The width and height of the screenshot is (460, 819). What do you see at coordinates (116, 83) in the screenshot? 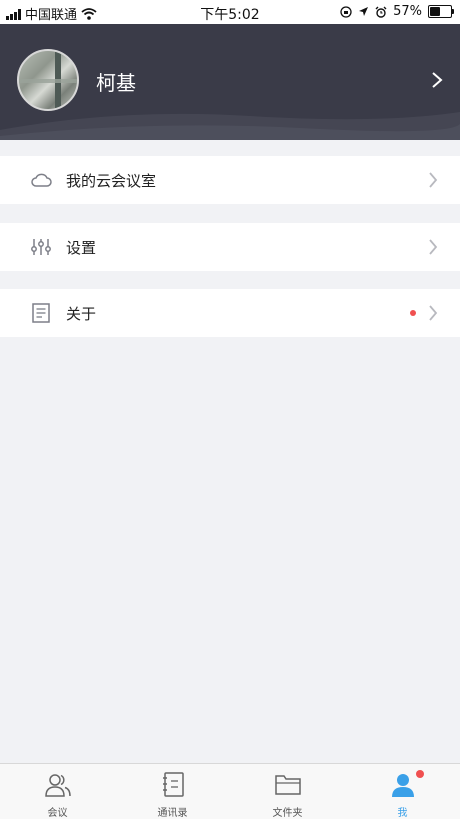
I see `profile-name: 柯基` at bounding box center [116, 83].